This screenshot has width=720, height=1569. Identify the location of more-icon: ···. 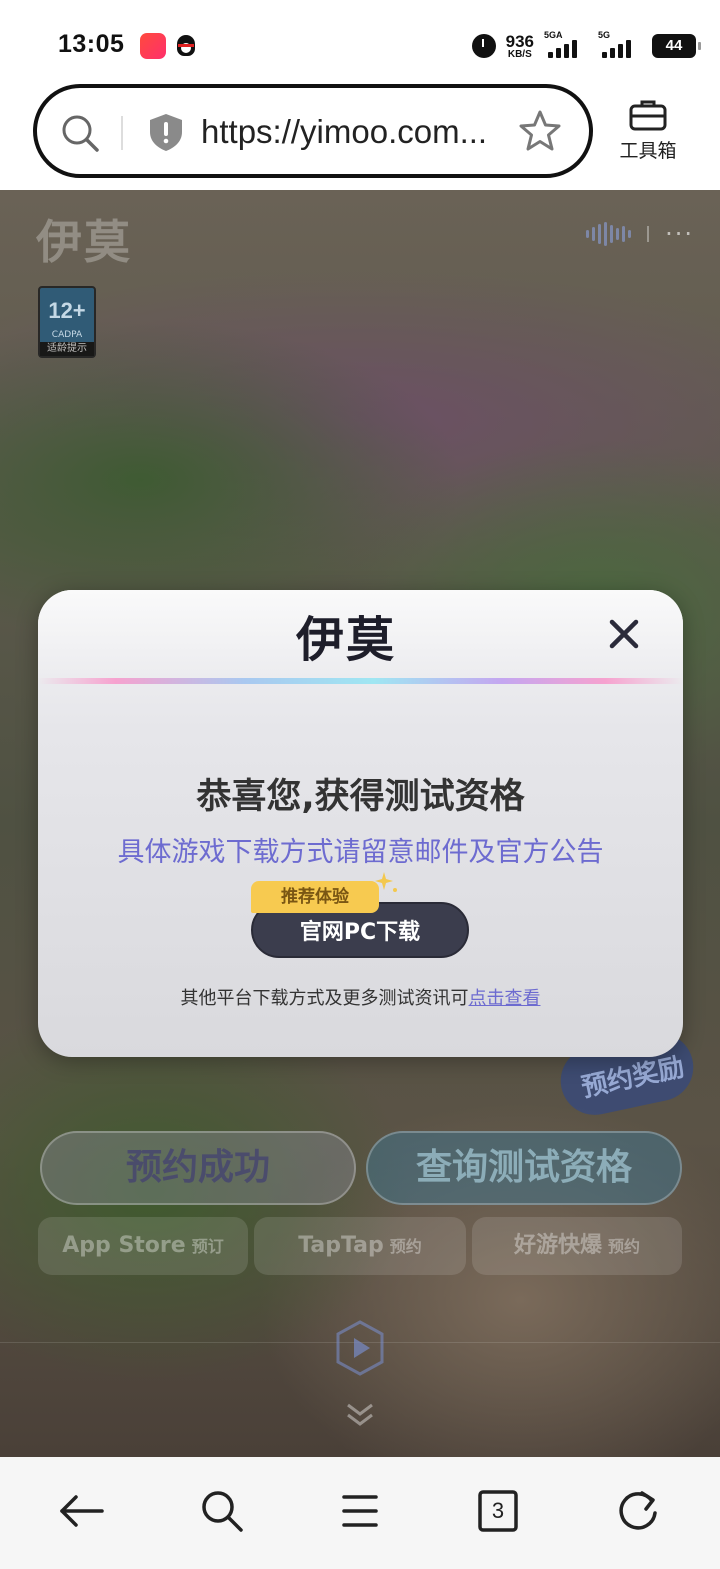
(679, 234).